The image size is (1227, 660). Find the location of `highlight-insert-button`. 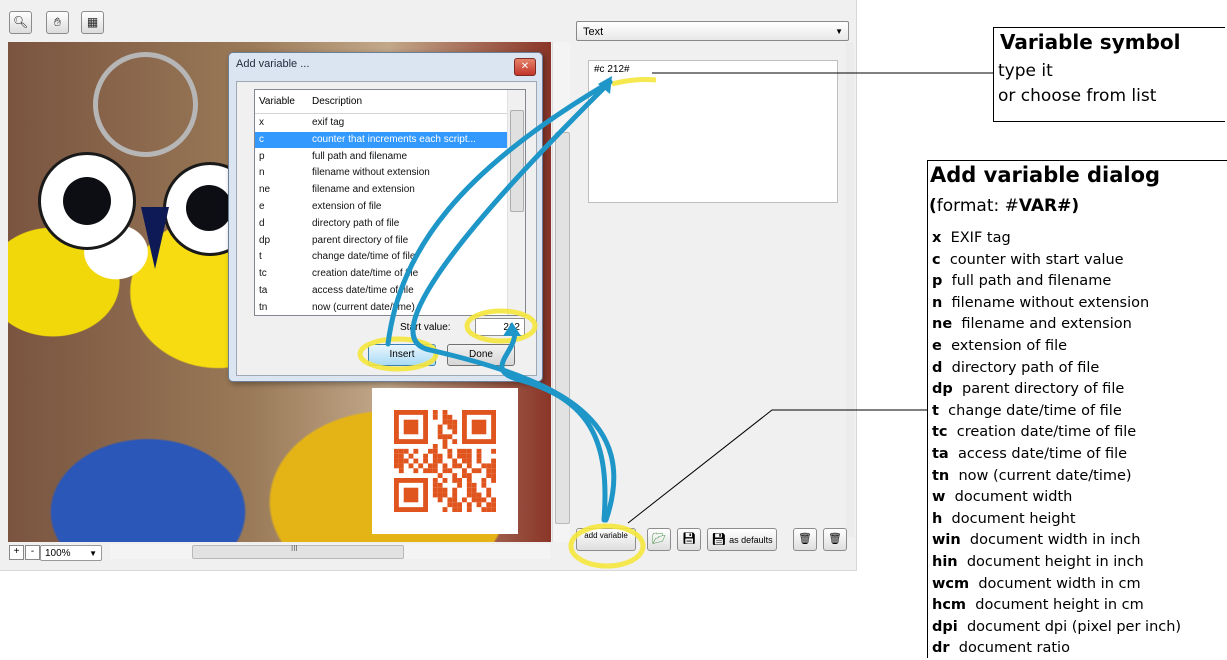

highlight-insert-button is located at coordinates (398, 354).